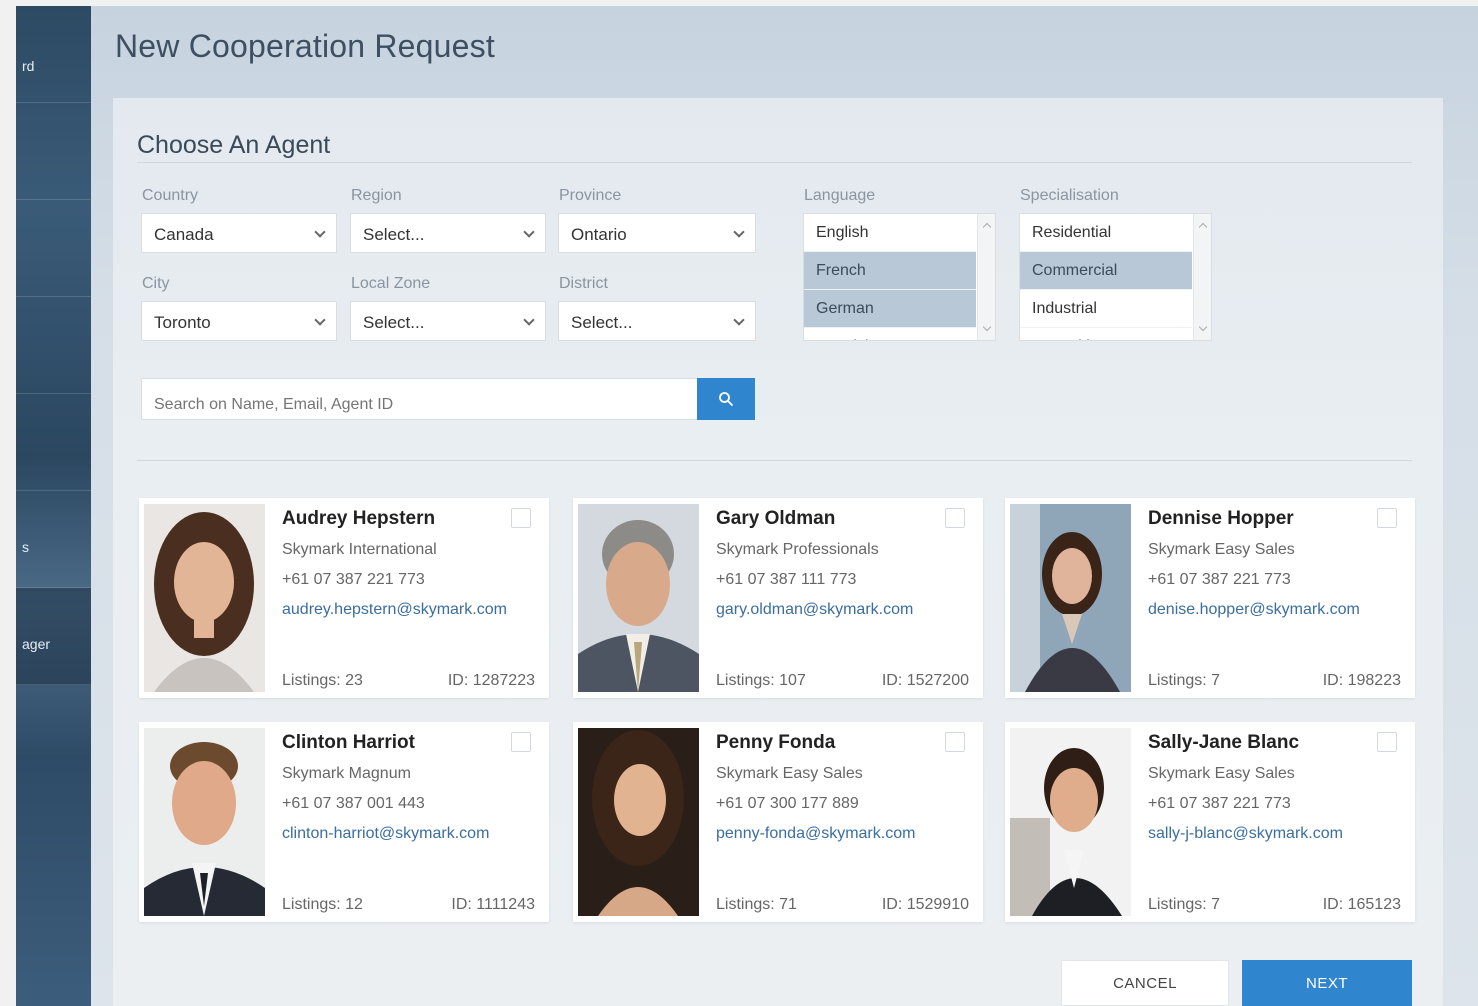 This screenshot has width=1478, height=1006. Describe the element at coordinates (239, 321) in the screenshot. I see `city-select: Toronto` at that location.